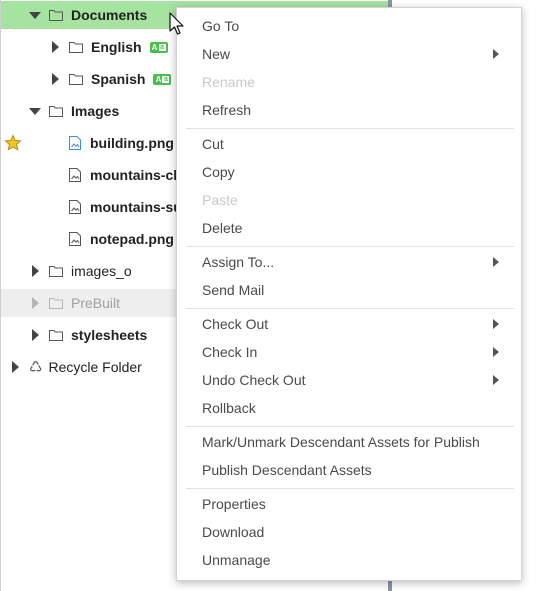  Describe the element at coordinates (287, 470) in the screenshot. I see `menu-item-label: Publish Descendant Assets` at that location.